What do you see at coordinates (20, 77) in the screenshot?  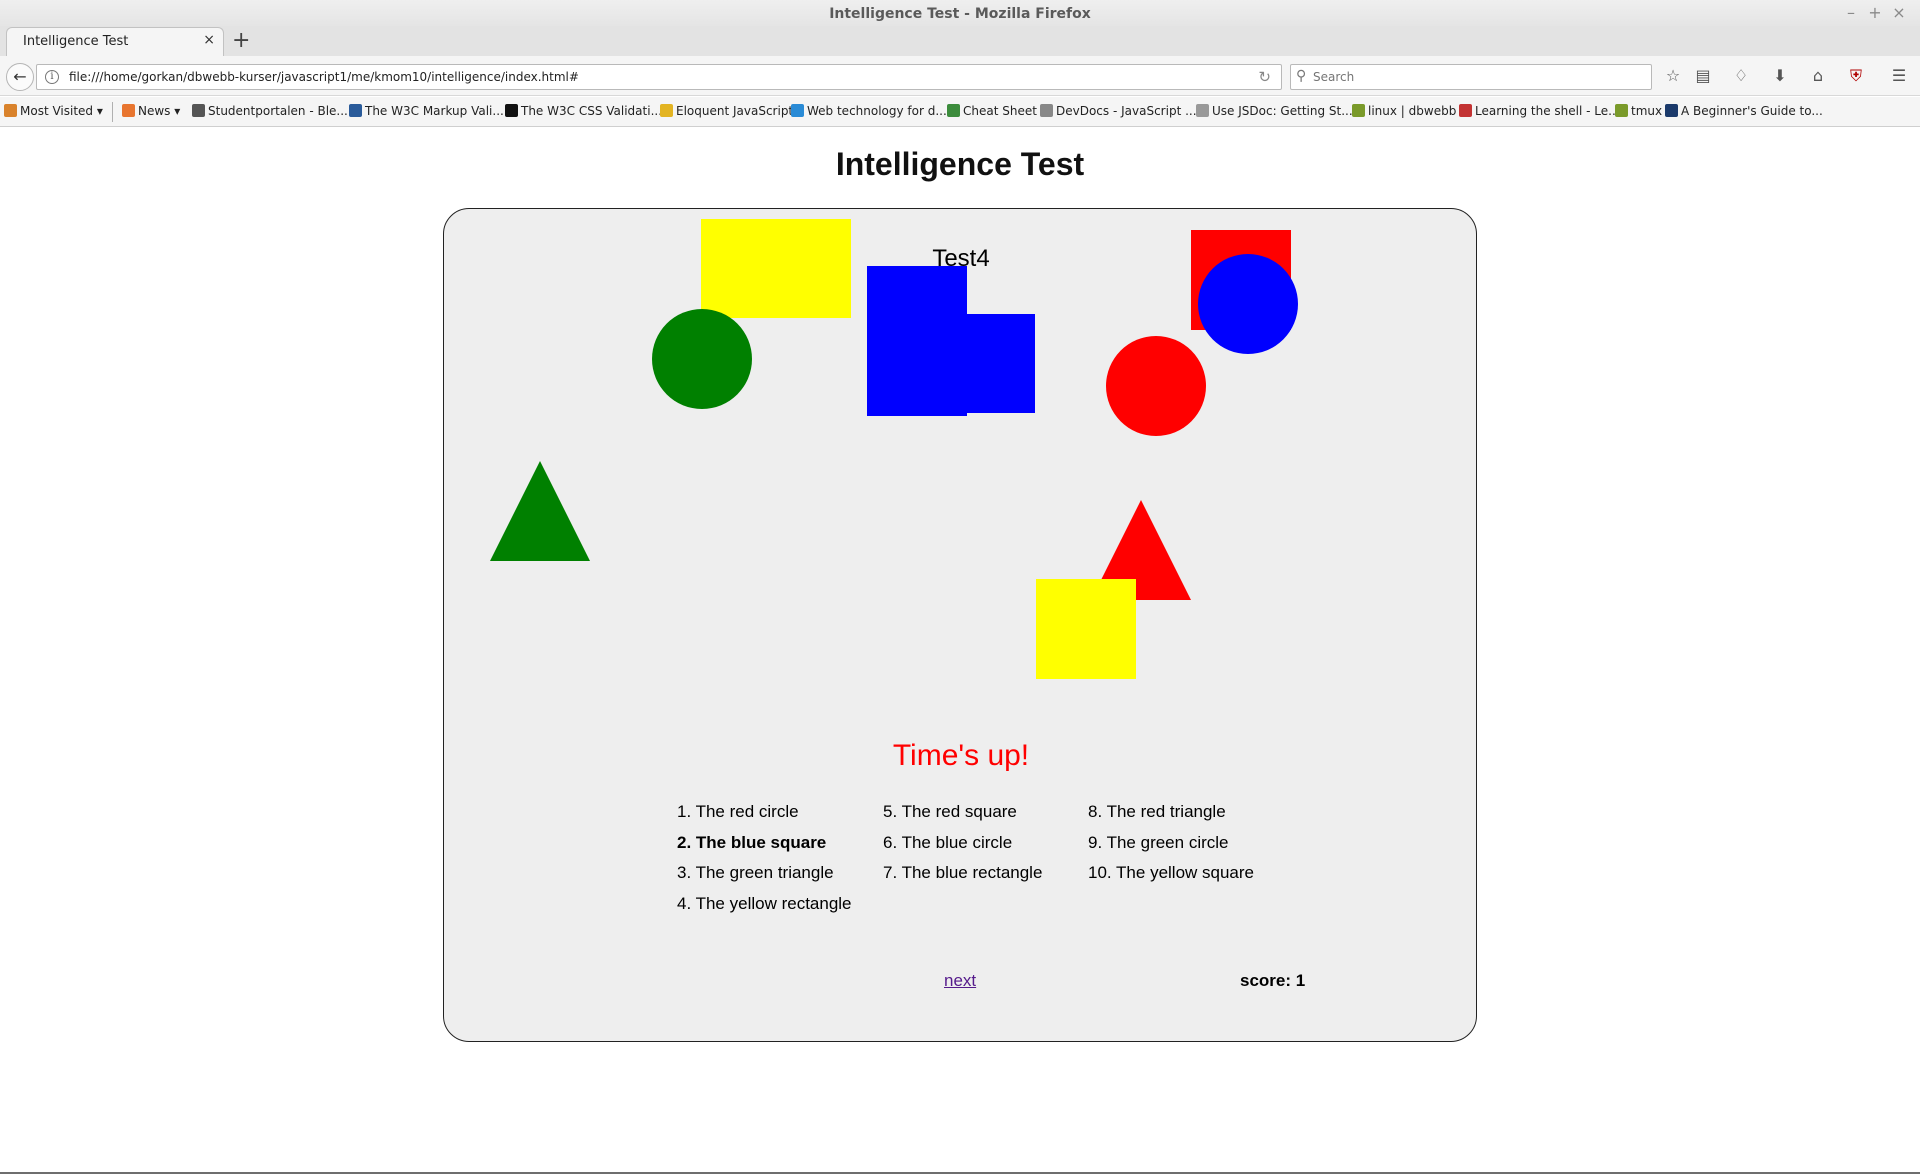 I see `back-arrow-icon: ←` at bounding box center [20, 77].